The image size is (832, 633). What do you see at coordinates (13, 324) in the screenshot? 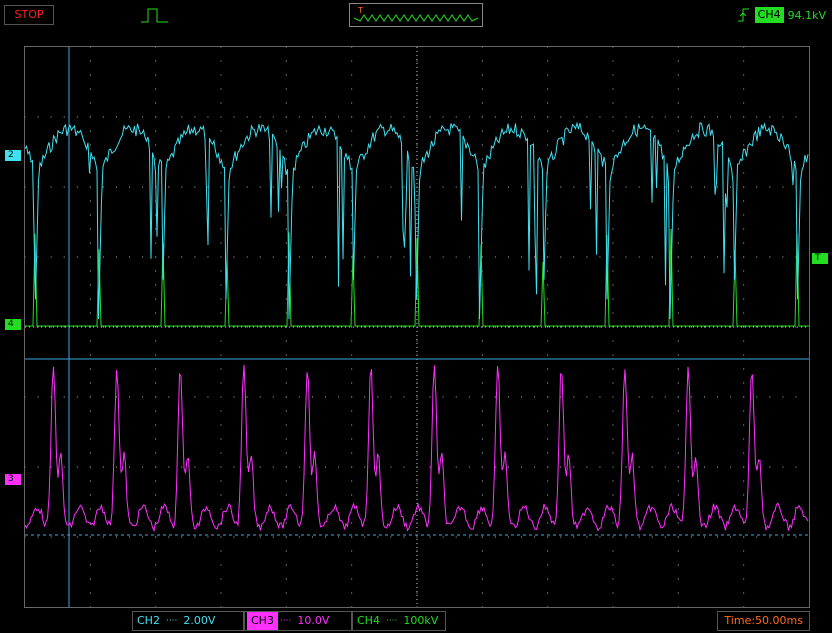
I see `ch4-marker: 4` at bounding box center [13, 324].